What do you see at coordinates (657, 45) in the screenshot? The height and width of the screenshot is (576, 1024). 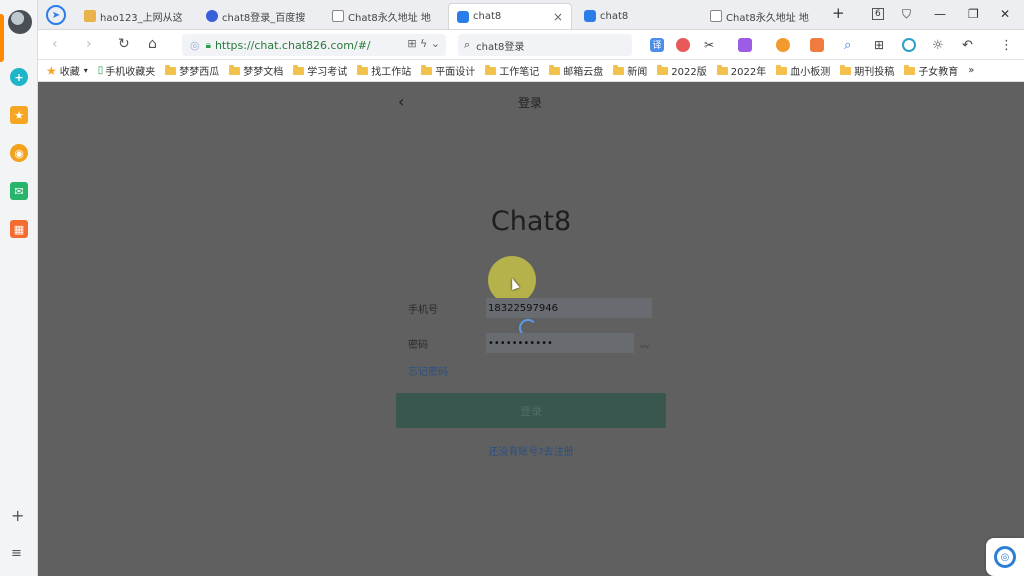 I see `translate-icon: 译` at bounding box center [657, 45].